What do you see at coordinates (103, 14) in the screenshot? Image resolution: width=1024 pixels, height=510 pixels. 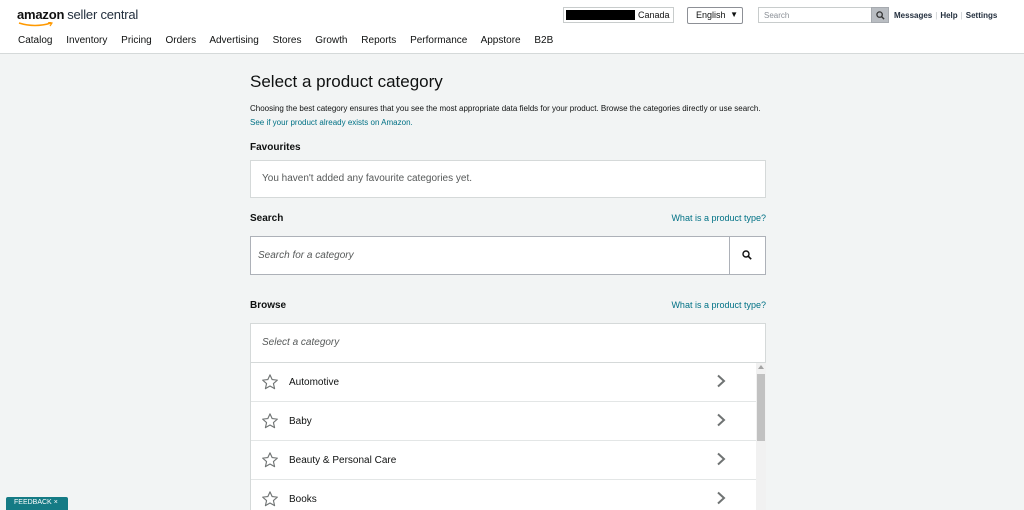 I see `logo-product: seller central` at bounding box center [103, 14].